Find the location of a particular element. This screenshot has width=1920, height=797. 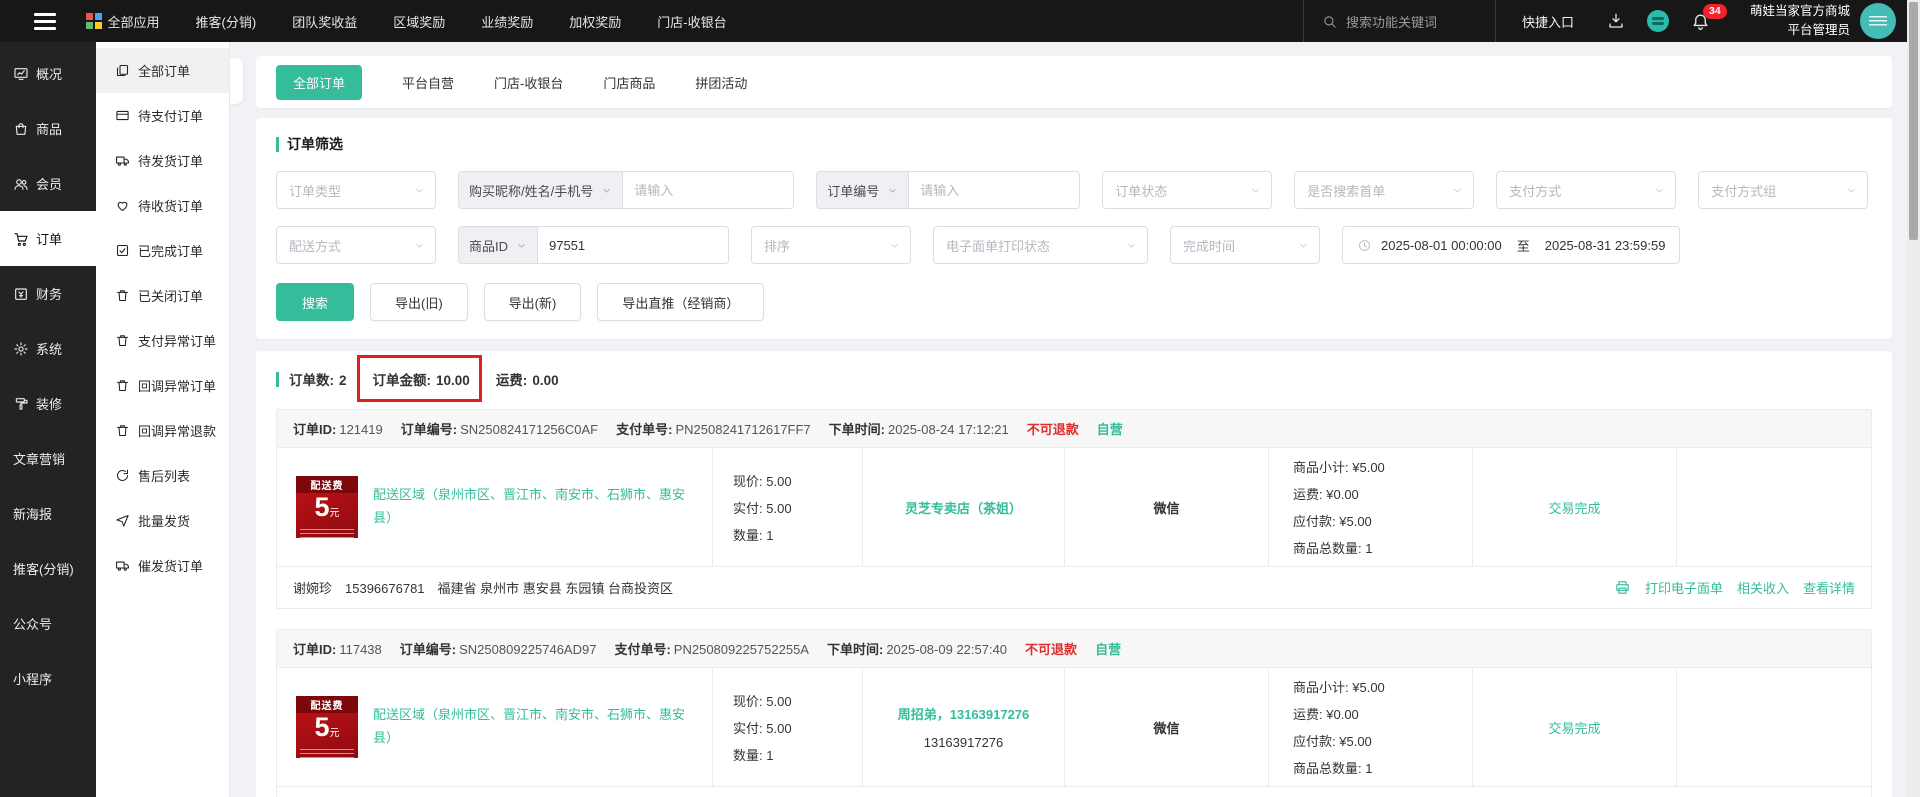

sidebar-item-orders: 订单 is located at coordinates (48, 238).